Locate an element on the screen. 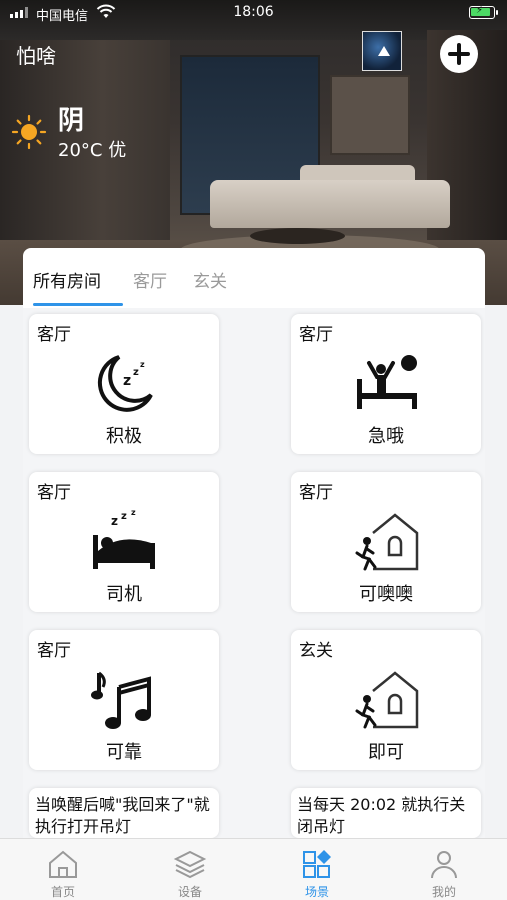 This screenshot has height=900, width=507. nav-devices: 设备 is located at coordinates (190, 869).